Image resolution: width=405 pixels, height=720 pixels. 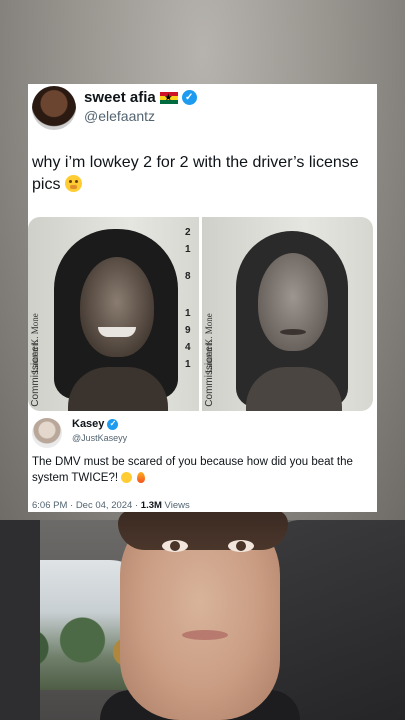 What do you see at coordinates (47, 433) in the screenshot?
I see `reply-author-avatar` at bounding box center [47, 433].